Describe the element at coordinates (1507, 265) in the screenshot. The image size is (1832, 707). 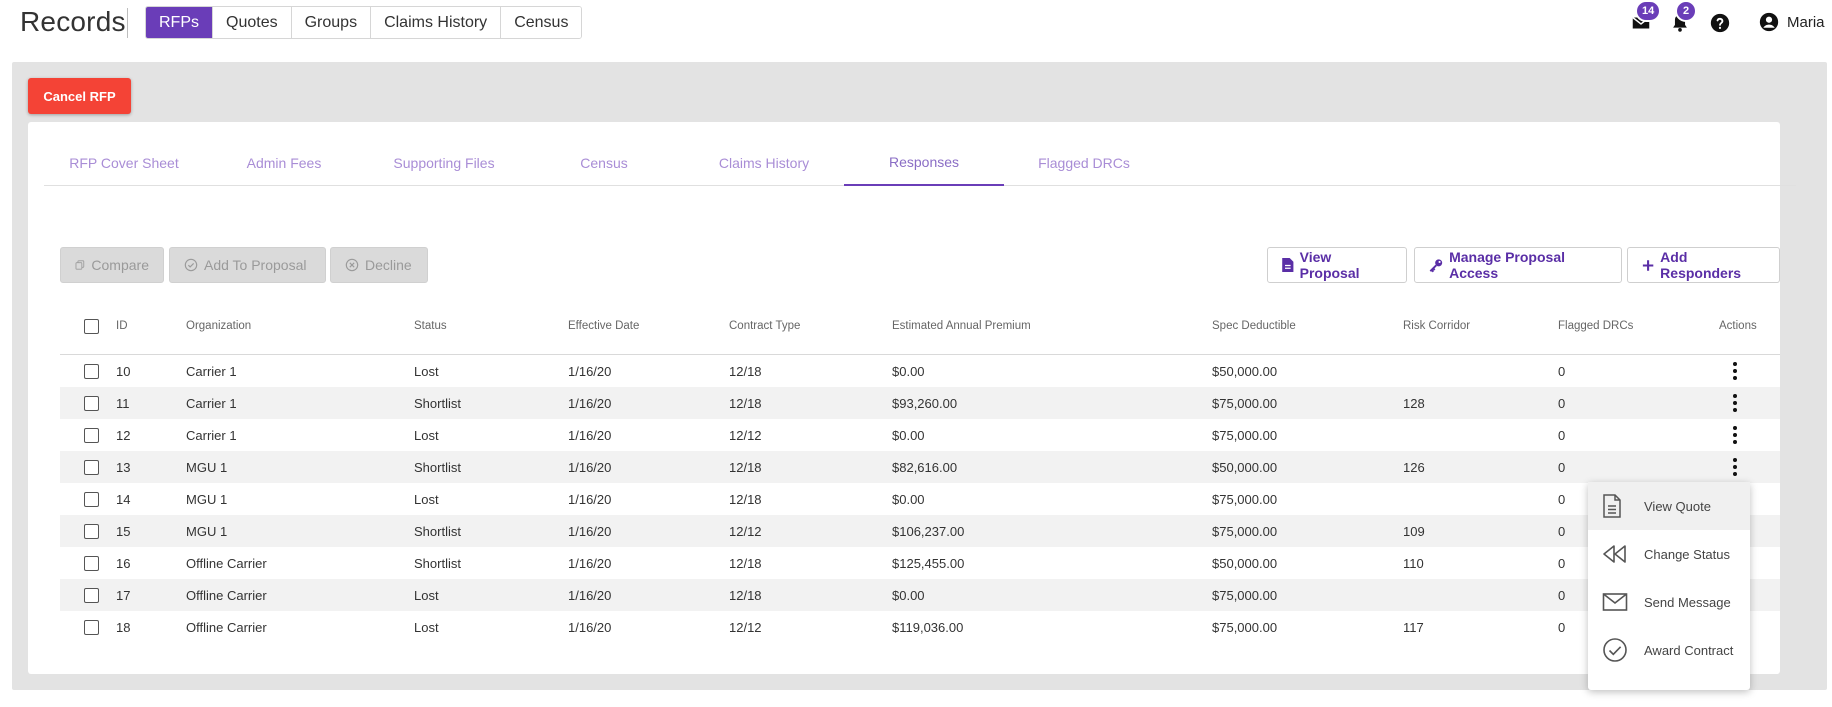
I see `manage-proposal-access-label: Manage Proposal Access` at that location.